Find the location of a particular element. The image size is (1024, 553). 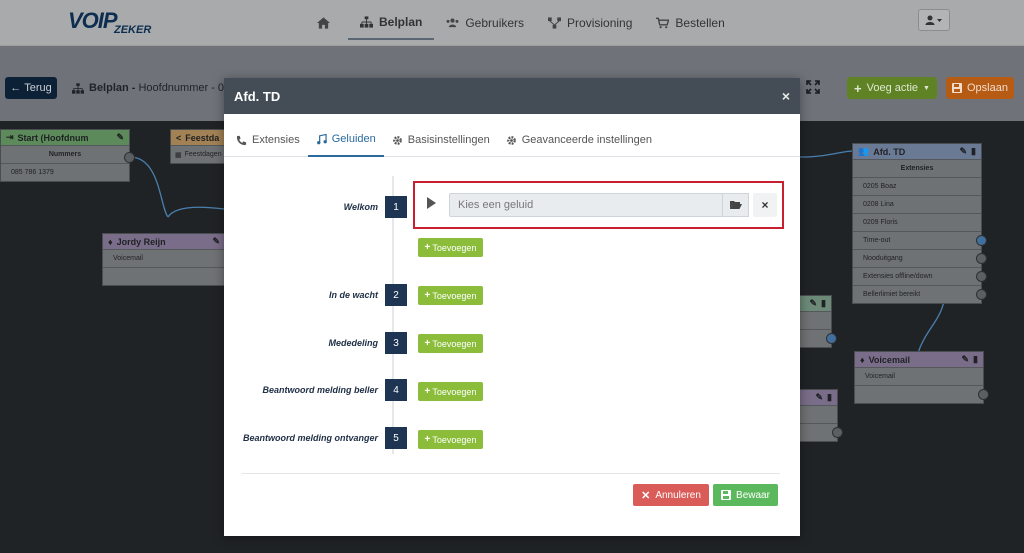

flow-node-feestdagen: < Feestda ▦ Feestdagen is located at coordinates (198, 146).